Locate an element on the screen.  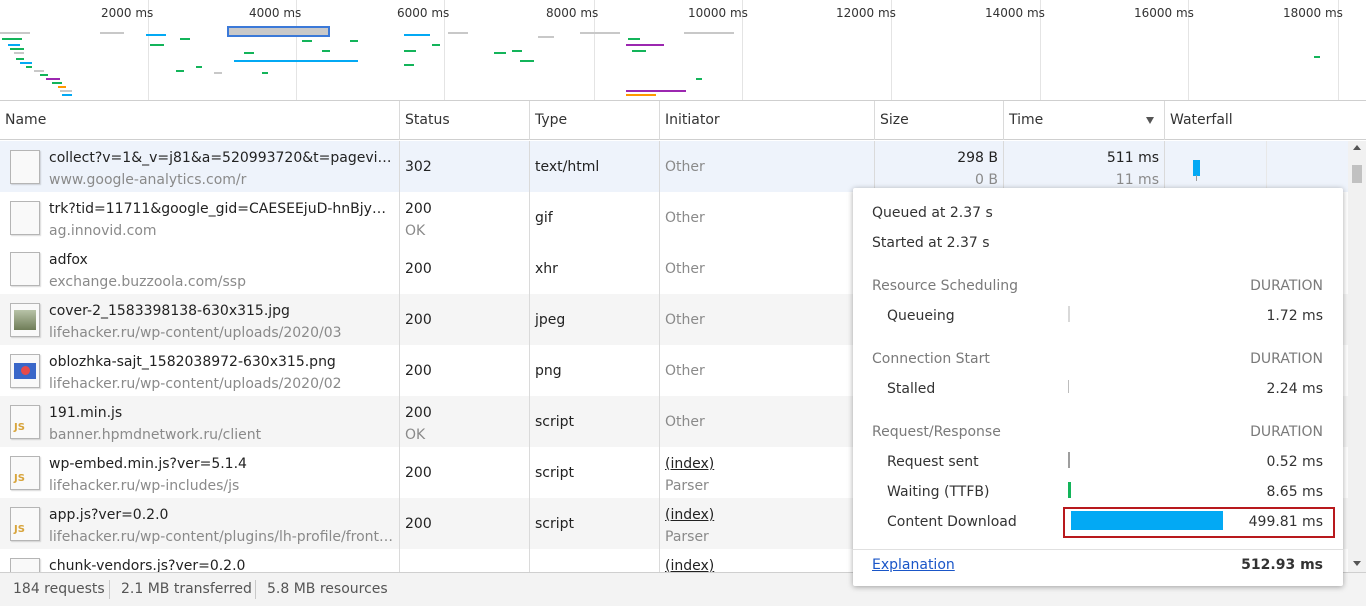
tick-label: 10000 ms is located at coordinates (718, 13).